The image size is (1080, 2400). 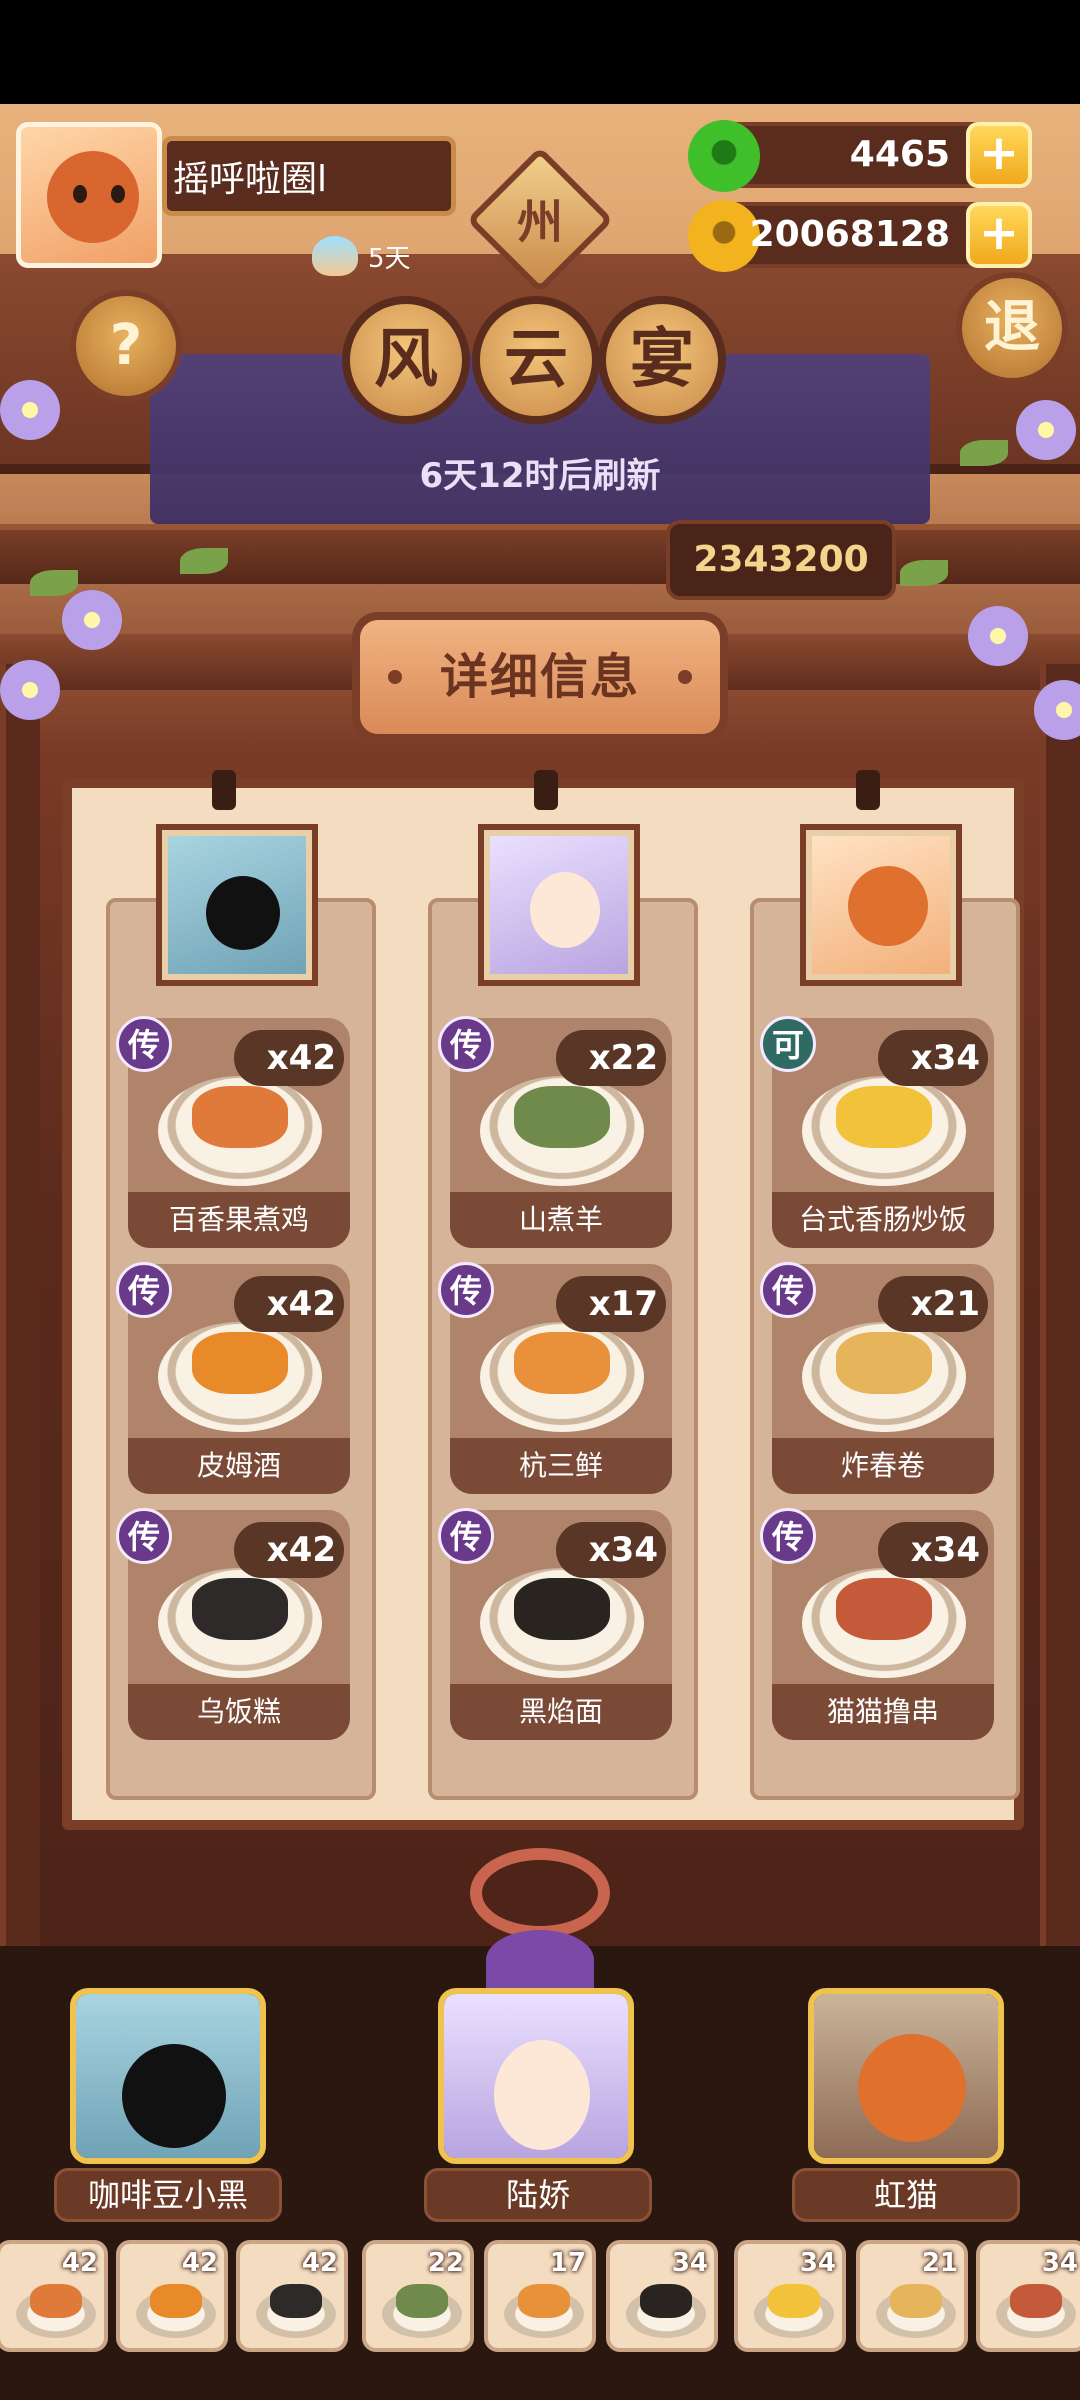 I want to click on character-name: 陆娇, so click(x=538, y=2195).